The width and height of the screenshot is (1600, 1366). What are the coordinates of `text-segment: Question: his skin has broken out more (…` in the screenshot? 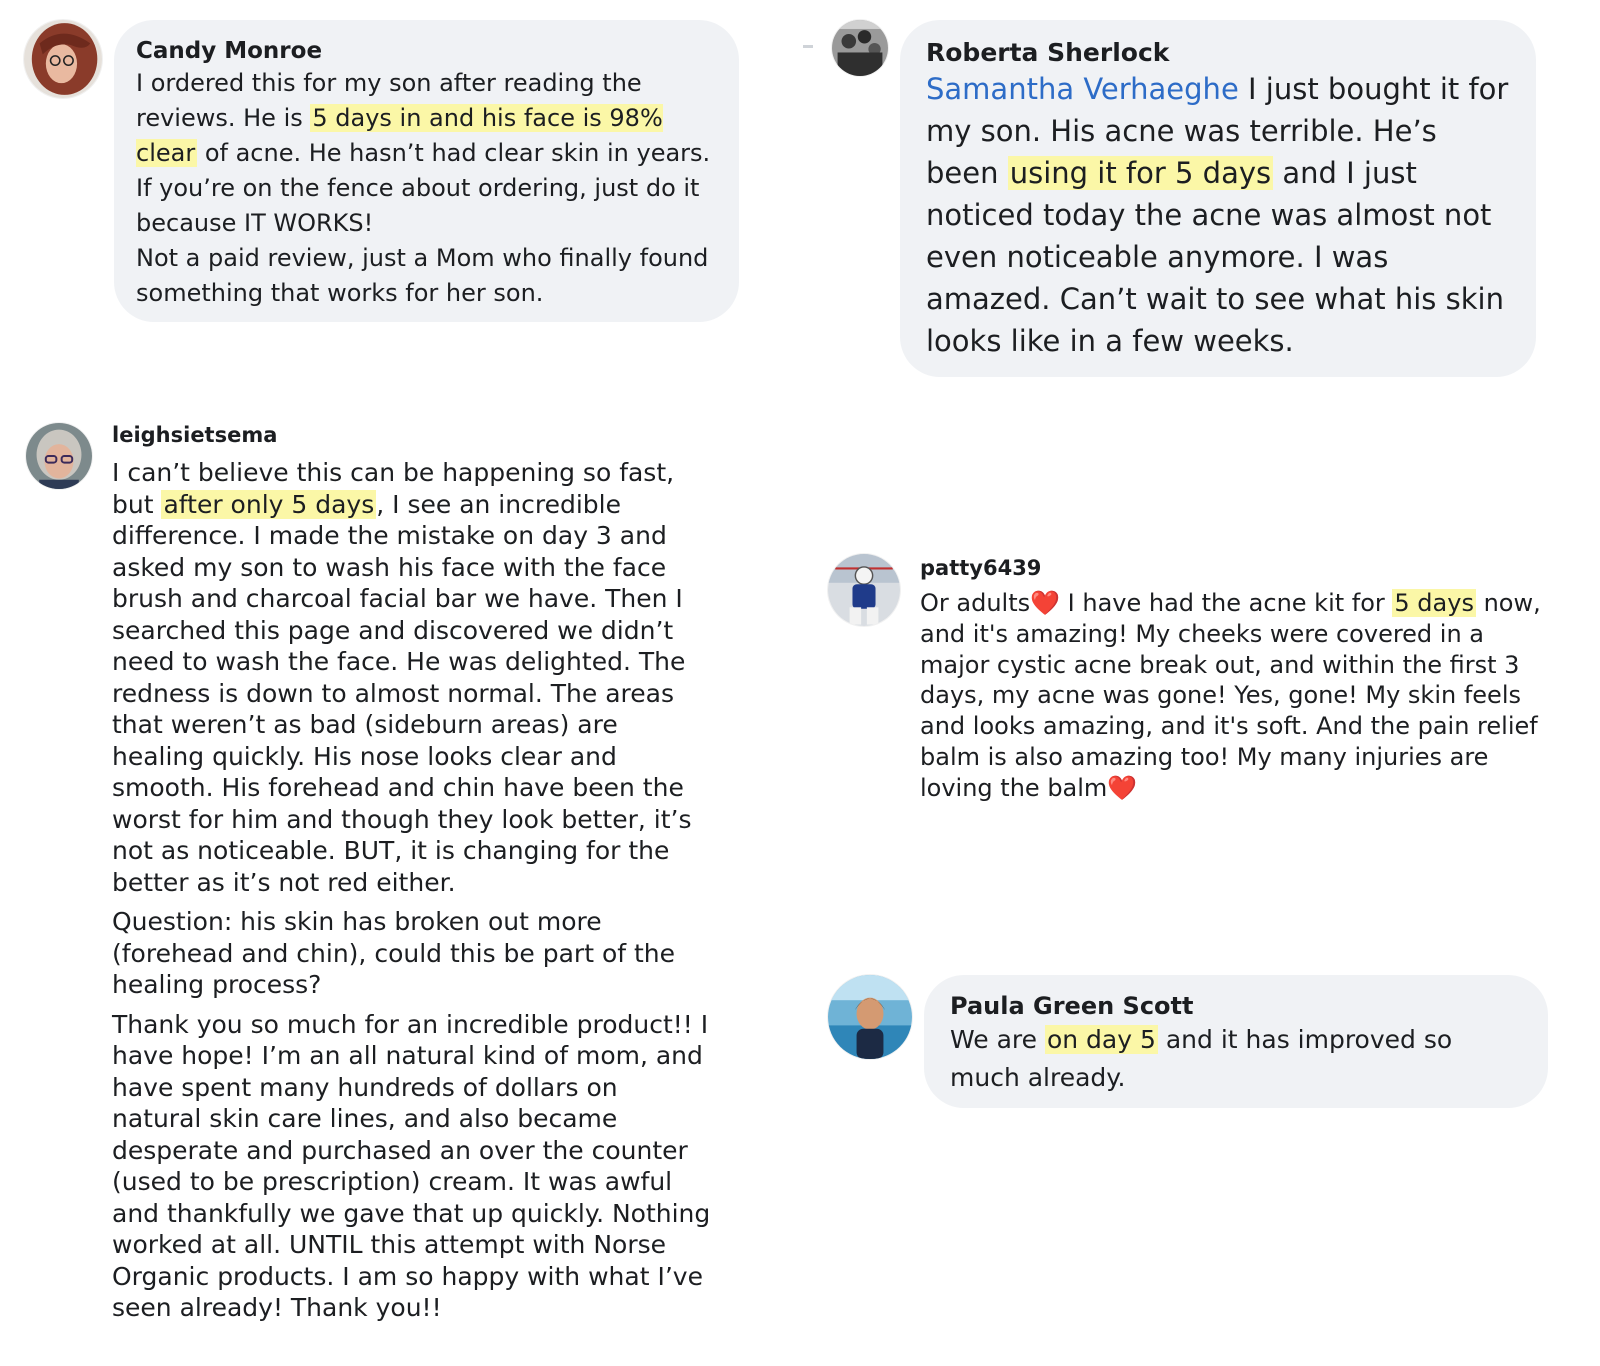 It's located at (394, 953).